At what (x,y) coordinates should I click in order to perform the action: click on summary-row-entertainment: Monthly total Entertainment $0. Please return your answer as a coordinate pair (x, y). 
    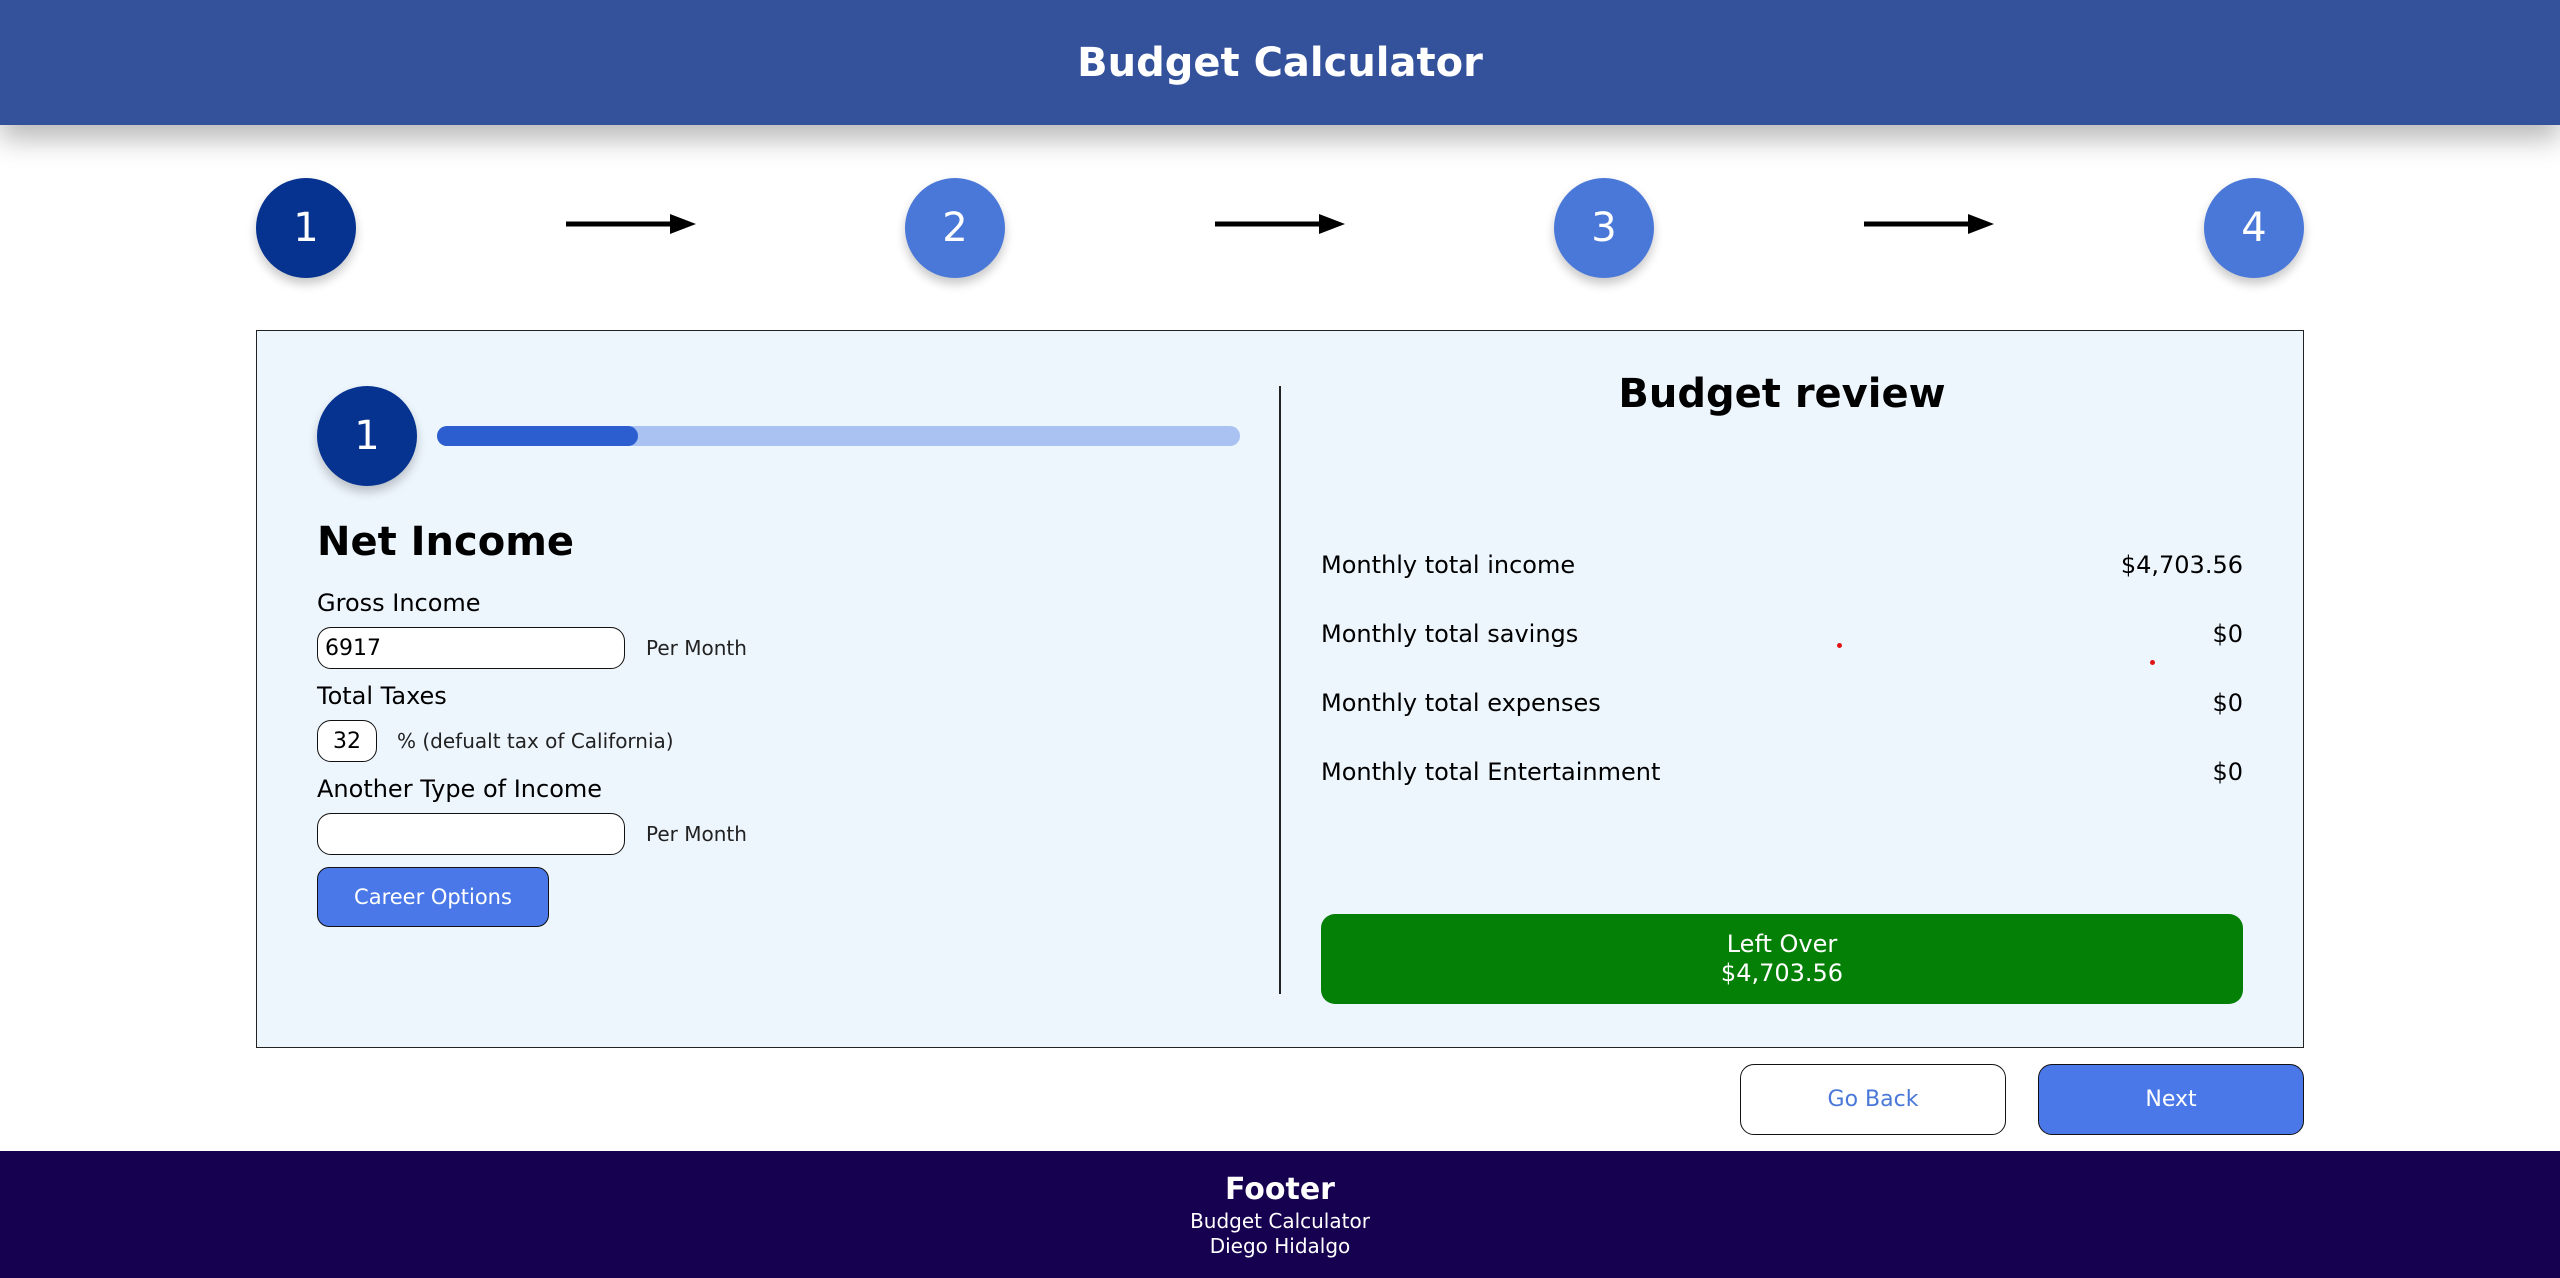
    Looking at the image, I should click on (1782, 772).